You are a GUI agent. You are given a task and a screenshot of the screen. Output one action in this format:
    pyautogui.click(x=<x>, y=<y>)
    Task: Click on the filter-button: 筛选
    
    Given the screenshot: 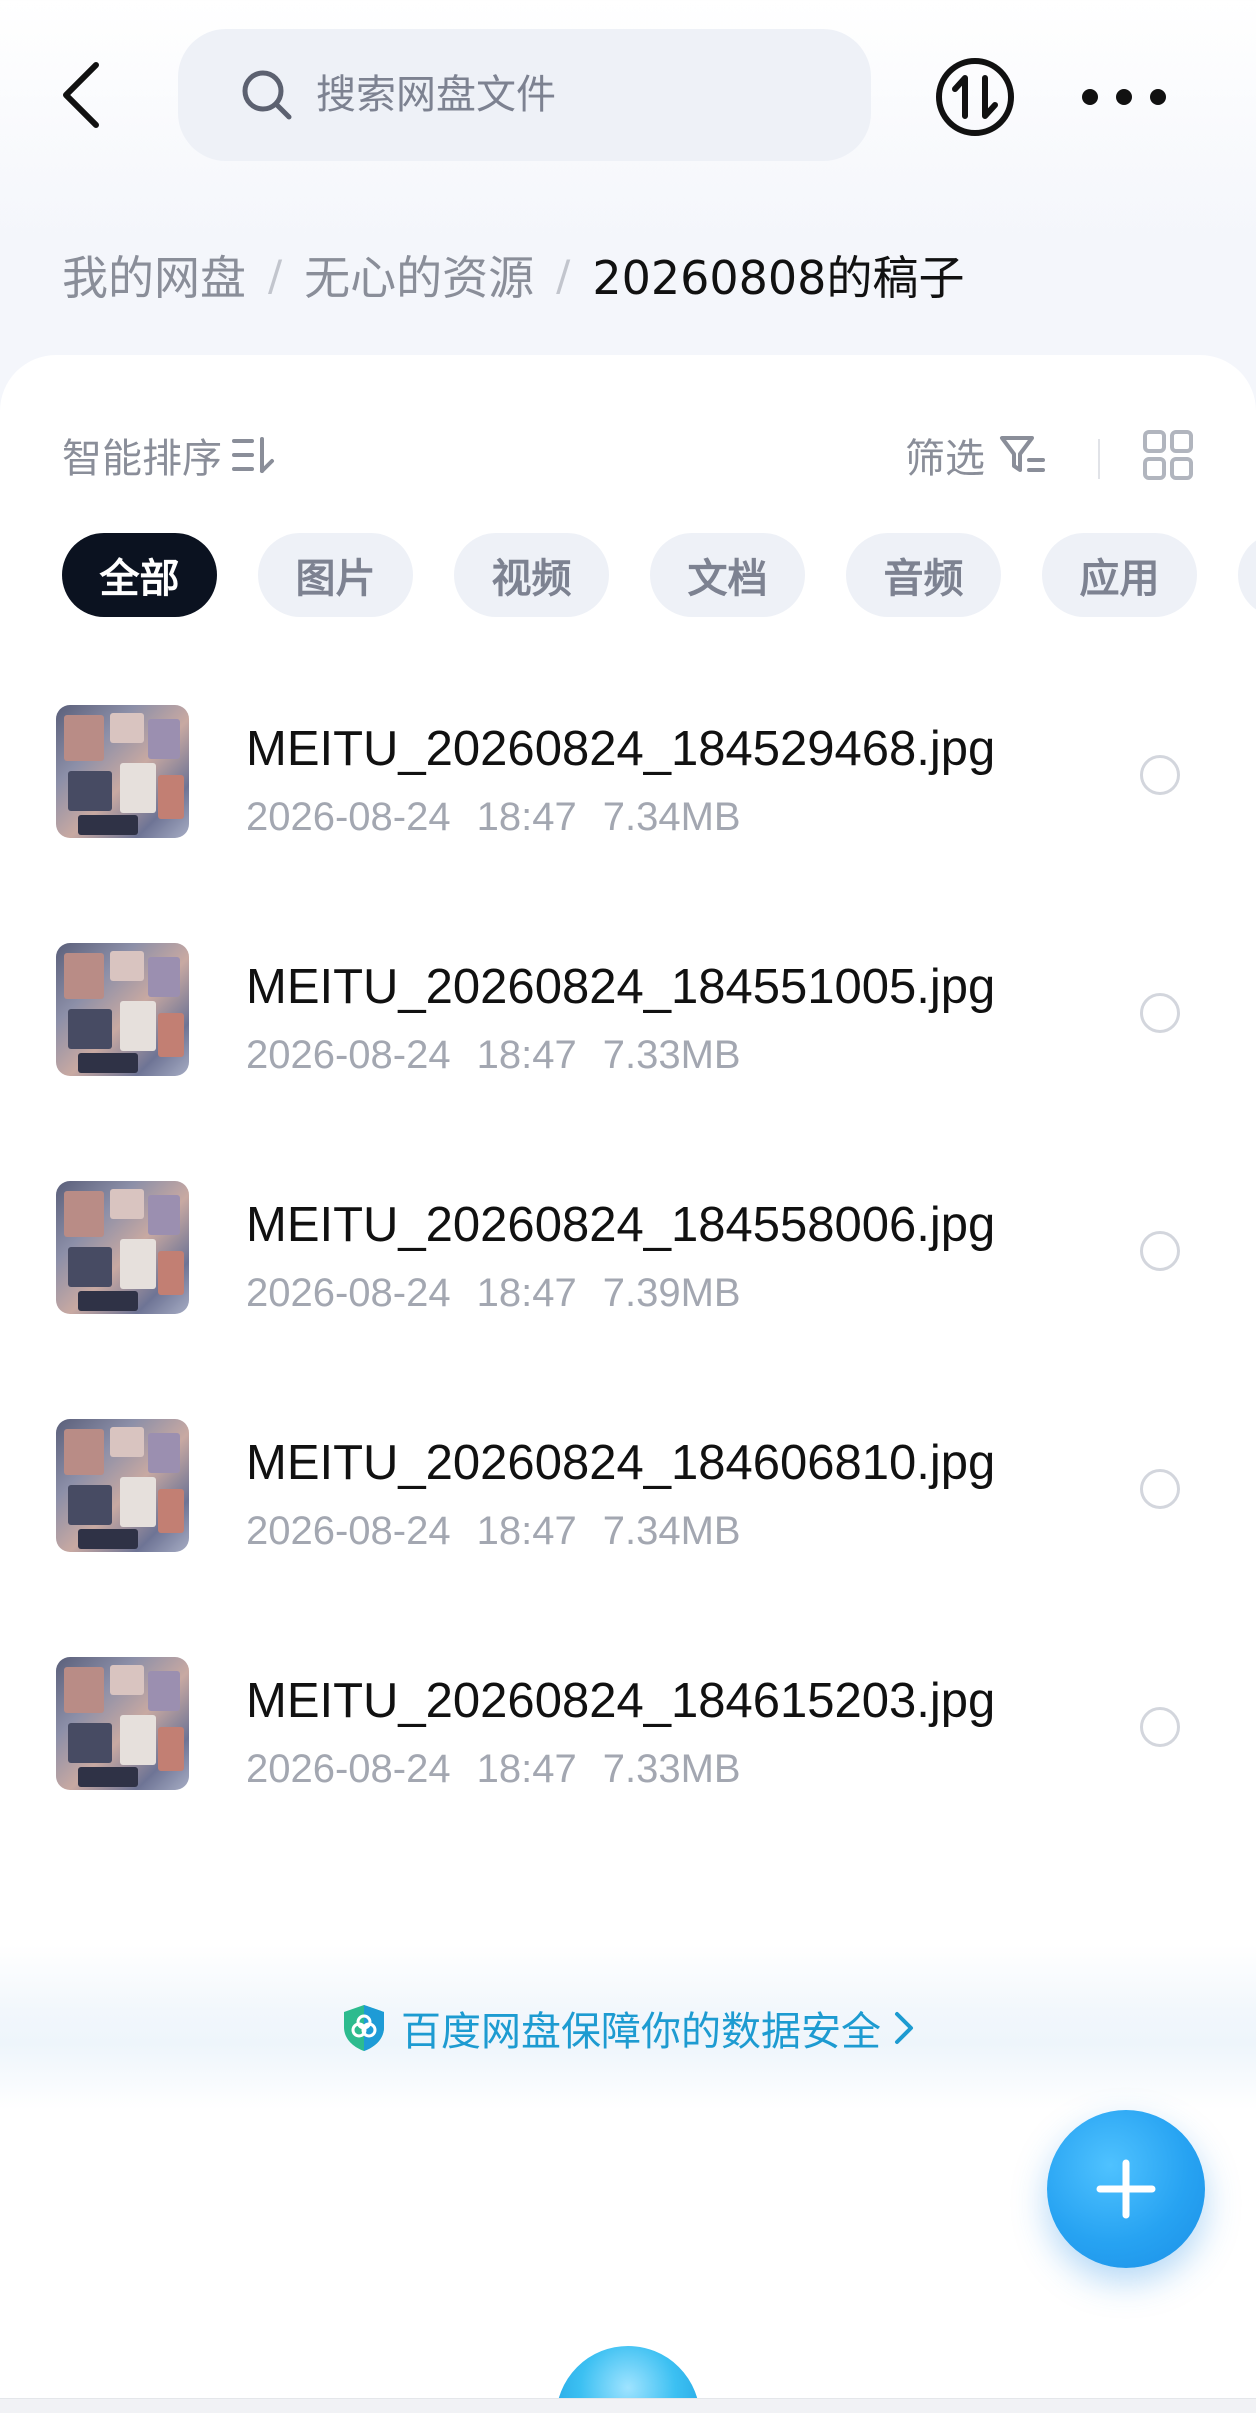 What is the action you would take?
    pyautogui.click(x=975, y=455)
    